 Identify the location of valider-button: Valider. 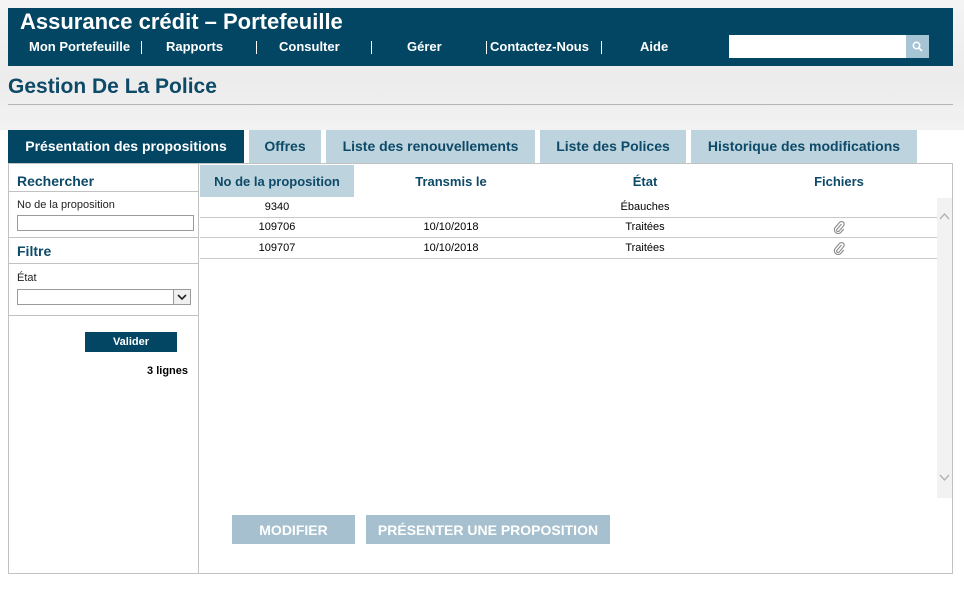
(131, 342).